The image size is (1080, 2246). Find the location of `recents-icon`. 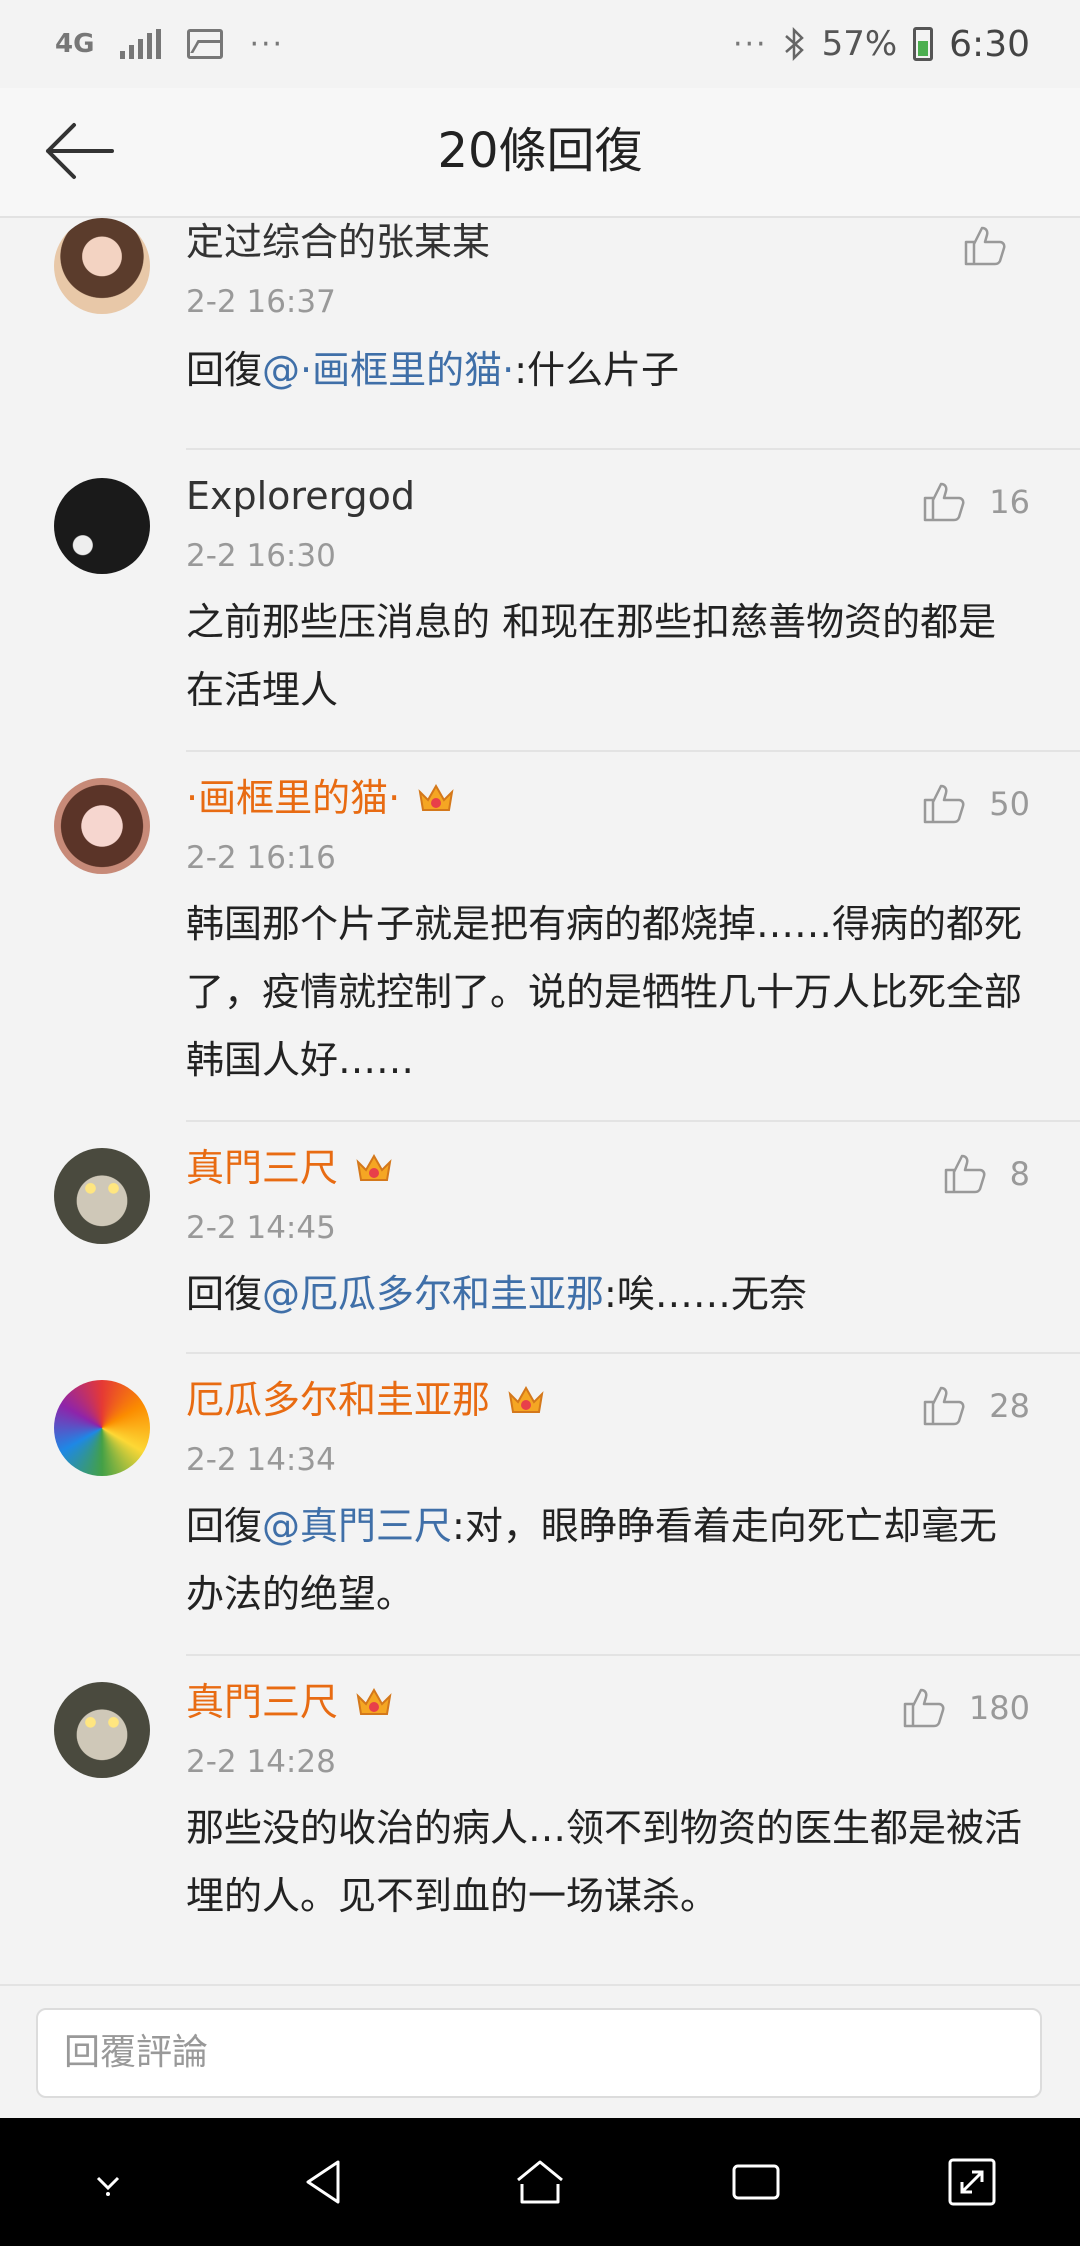

recents-icon is located at coordinates (756, 2182).